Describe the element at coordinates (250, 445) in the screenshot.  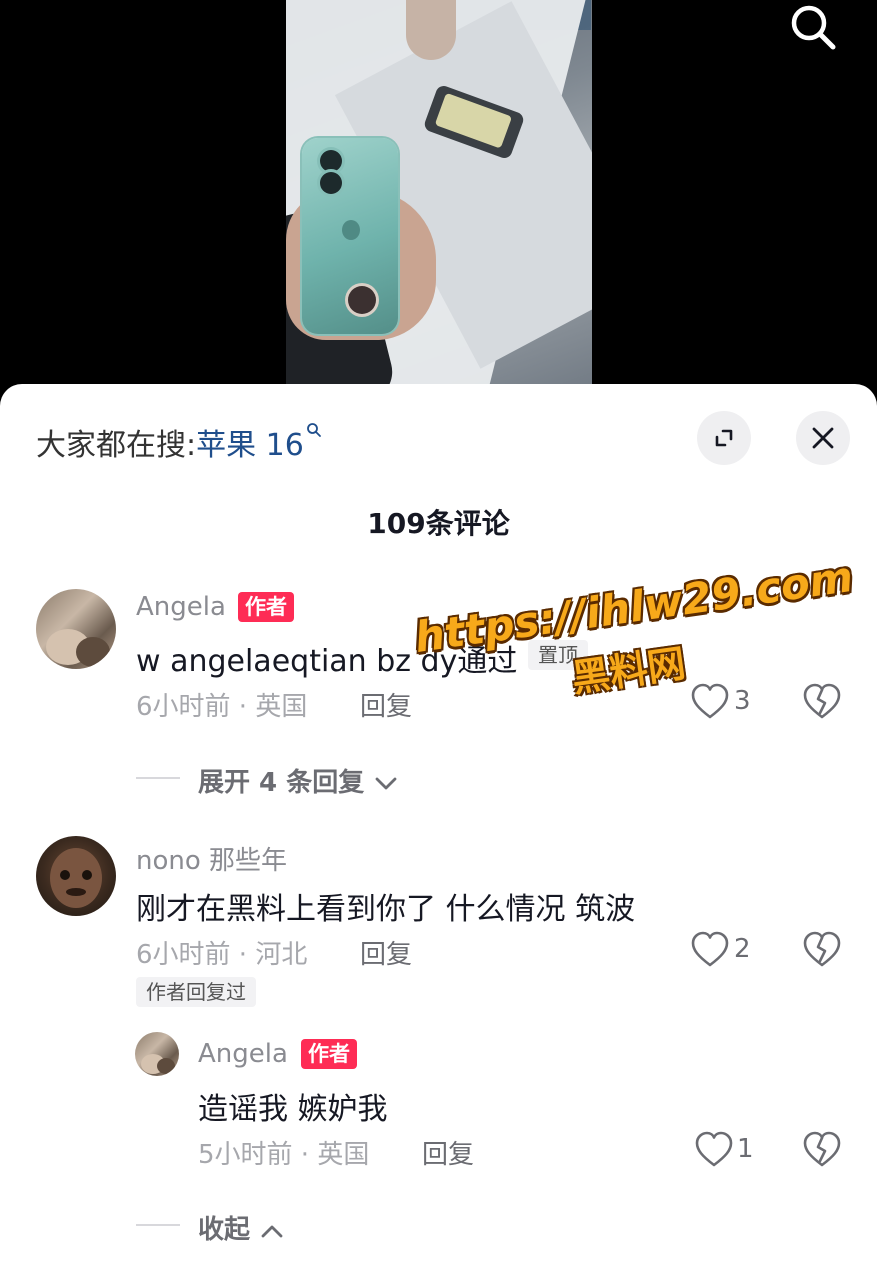
I see `hot-search-keyword: 苹果 16` at that location.